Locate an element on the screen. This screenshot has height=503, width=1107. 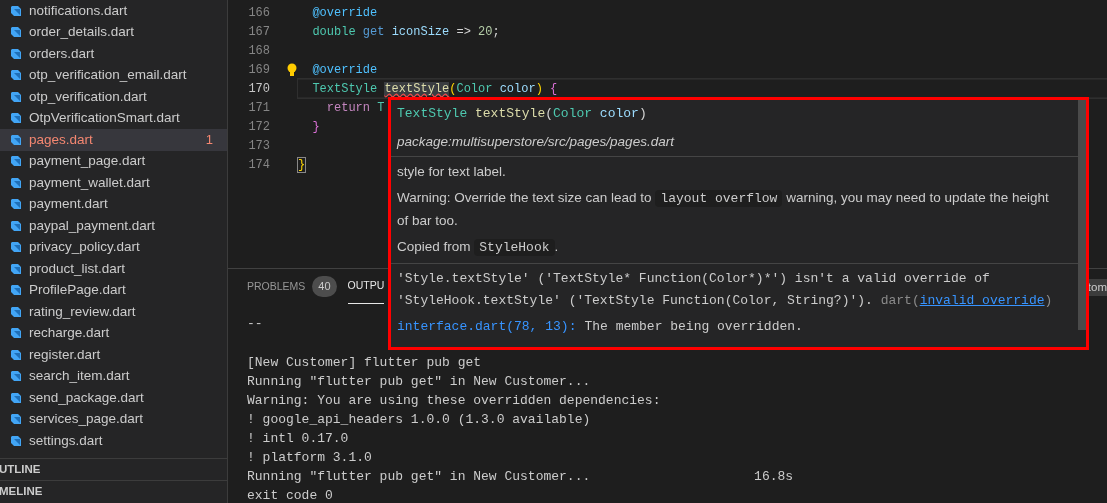
file-item: register.dart is located at coordinates (113, 355).